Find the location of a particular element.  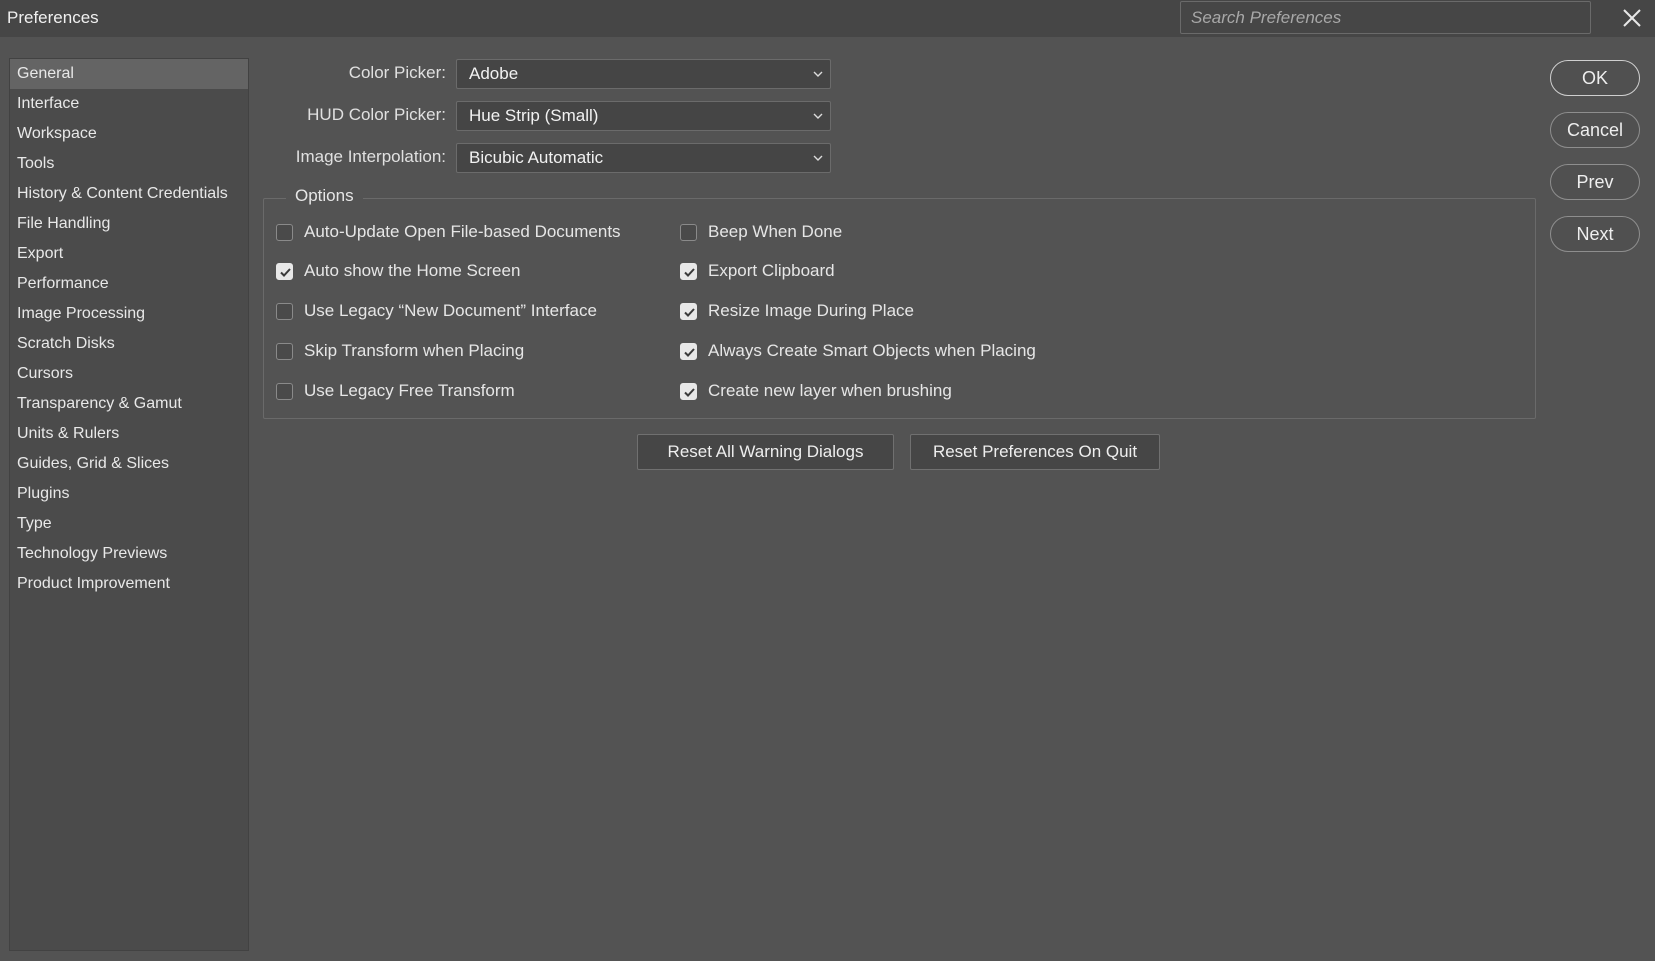

reset-warning-dialogs-button: Reset All Warning Dialogs is located at coordinates (765, 452).